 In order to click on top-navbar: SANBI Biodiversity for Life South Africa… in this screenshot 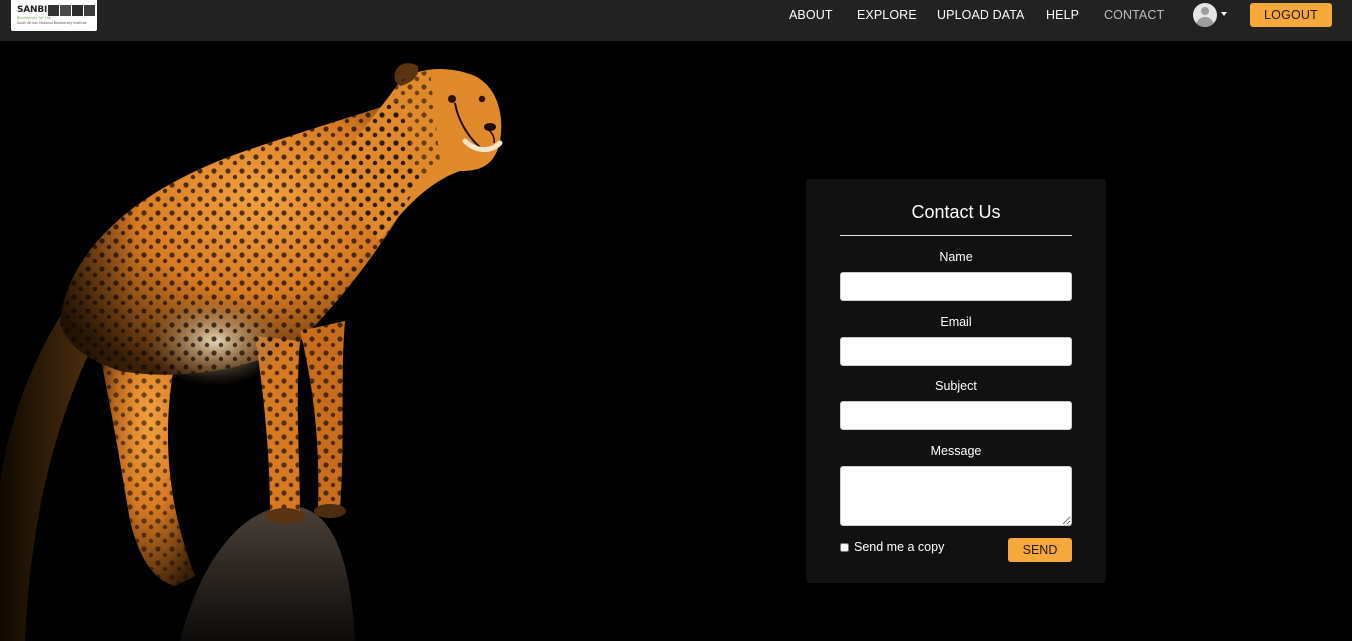, I will do `click(676, 20)`.